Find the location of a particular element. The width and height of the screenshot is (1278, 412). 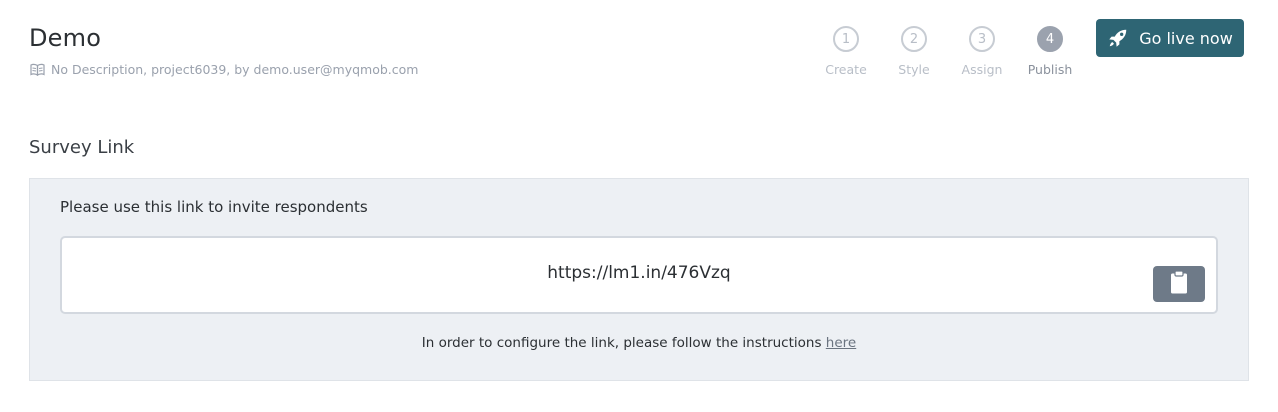

step-number: 3 is located at coordinates (982, 39).